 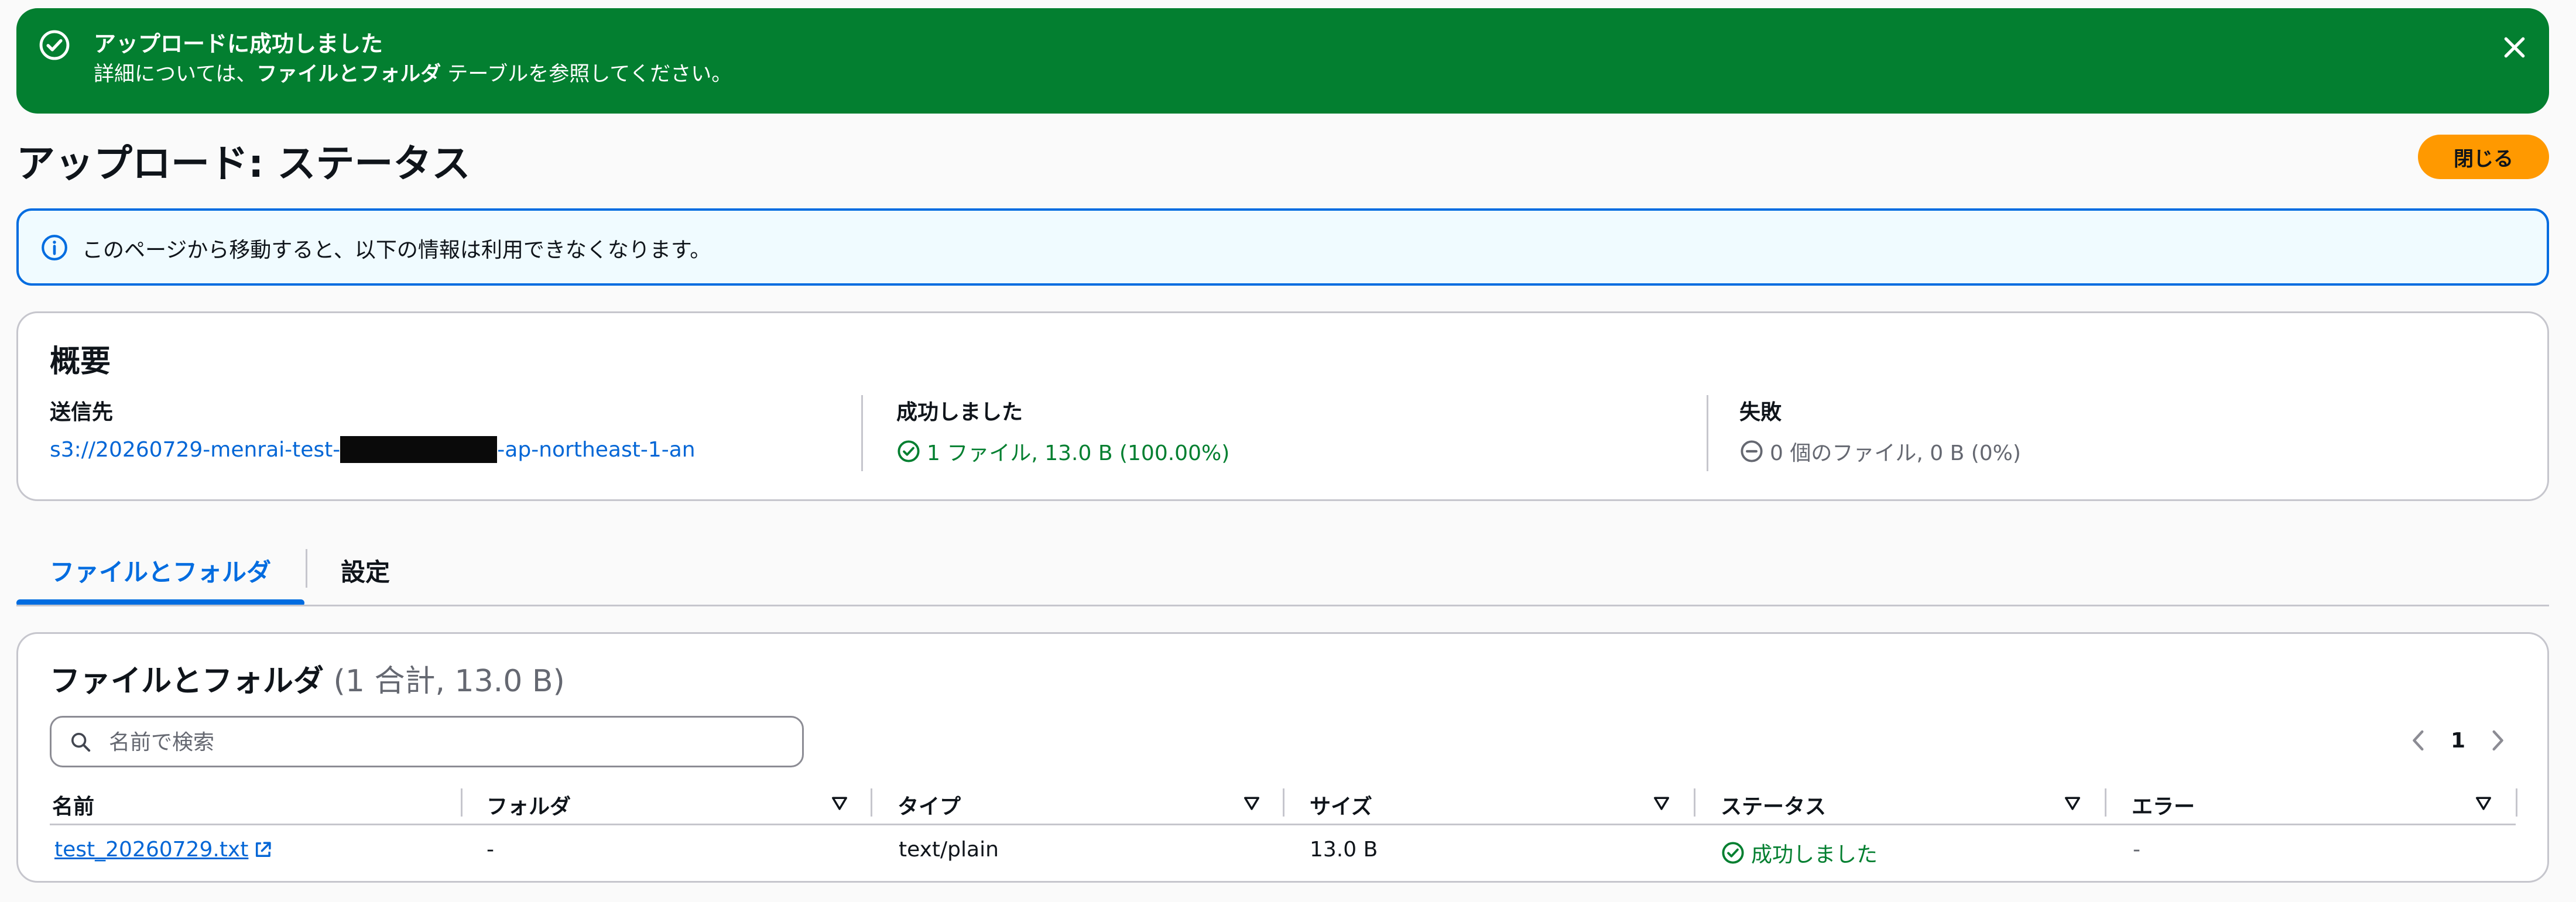 I want to click on succeeded-value: 1 ファイル, 13.0 B (100.00%), so click(x=1062, y=451).